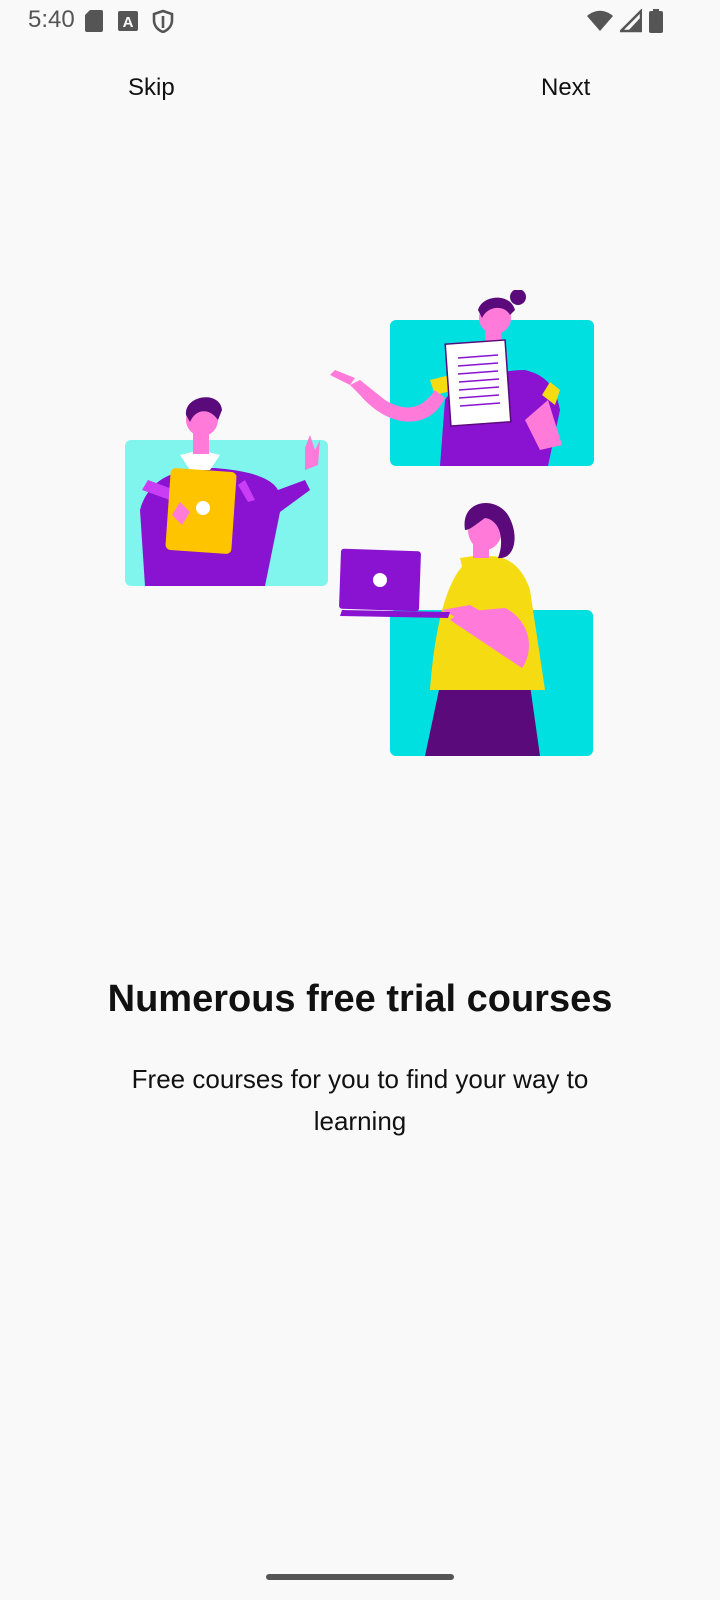 The height and width of the screenshot is (1600, 720). I want to click on sd-card-icon, so click(94, 21).